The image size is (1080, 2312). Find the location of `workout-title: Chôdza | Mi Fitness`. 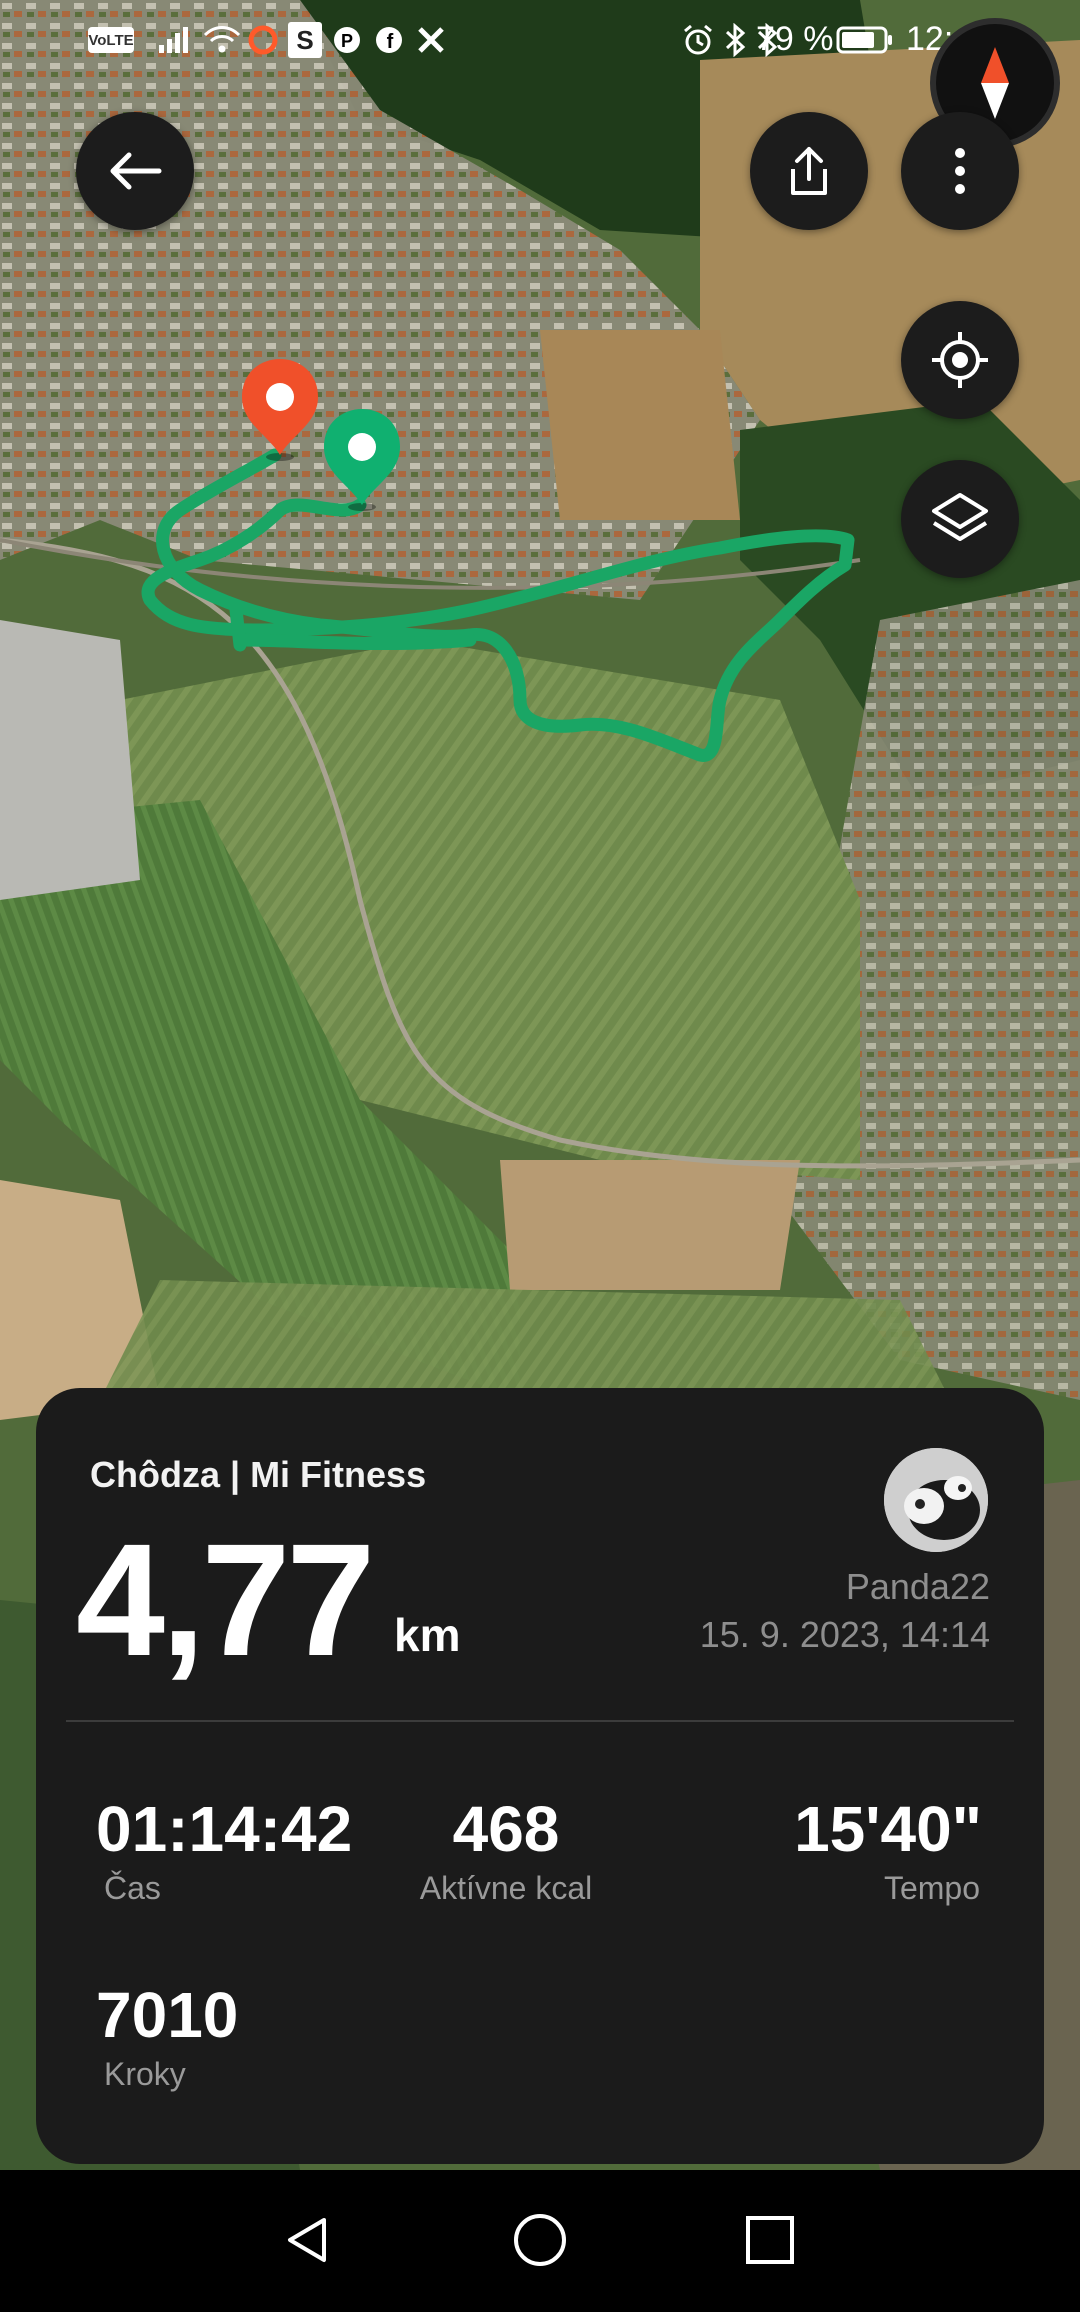

workout-title: Chôdza | Mi Fitness is located at coordinates (258, 1474).